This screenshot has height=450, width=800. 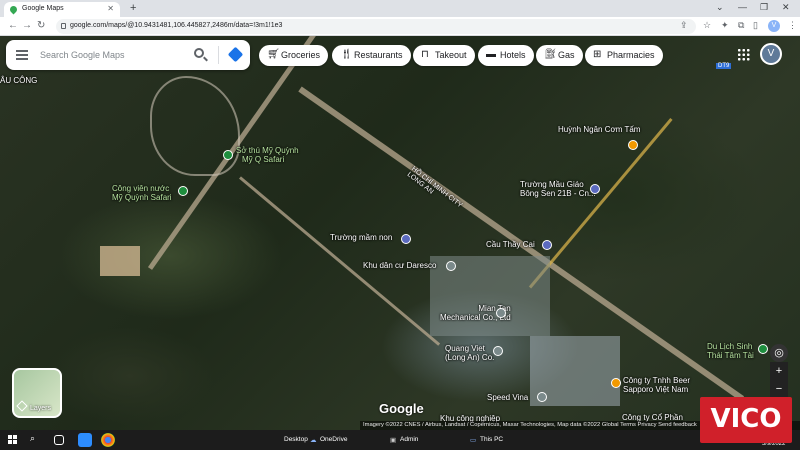 I want to click on restore-icon: ❐, so click(x=764, y=7).